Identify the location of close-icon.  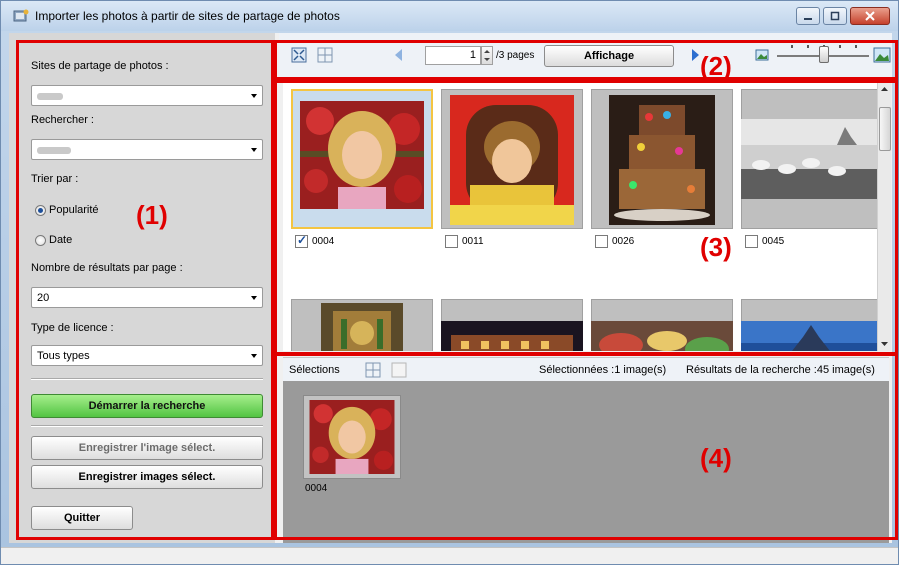
(870, 16).